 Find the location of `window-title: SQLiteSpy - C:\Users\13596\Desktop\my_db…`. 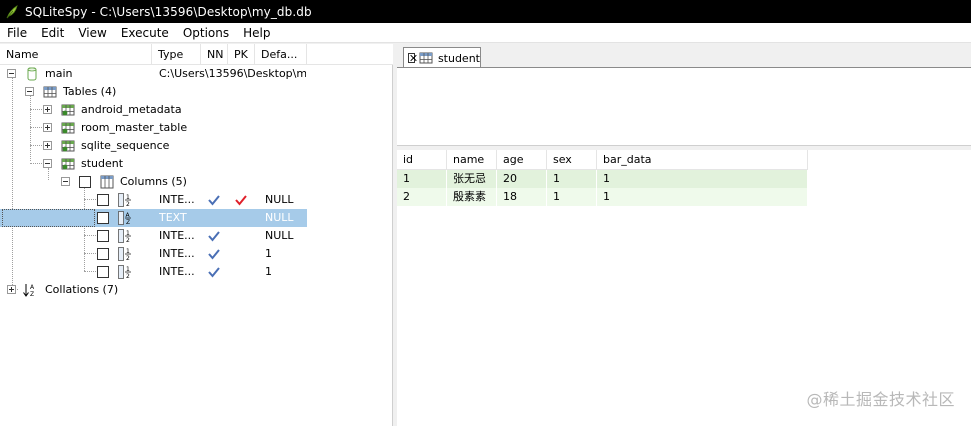

window-title: SQLiteSpy - C:\Users\13596\Desktop\my_db… is located at coordinates (168, 11).